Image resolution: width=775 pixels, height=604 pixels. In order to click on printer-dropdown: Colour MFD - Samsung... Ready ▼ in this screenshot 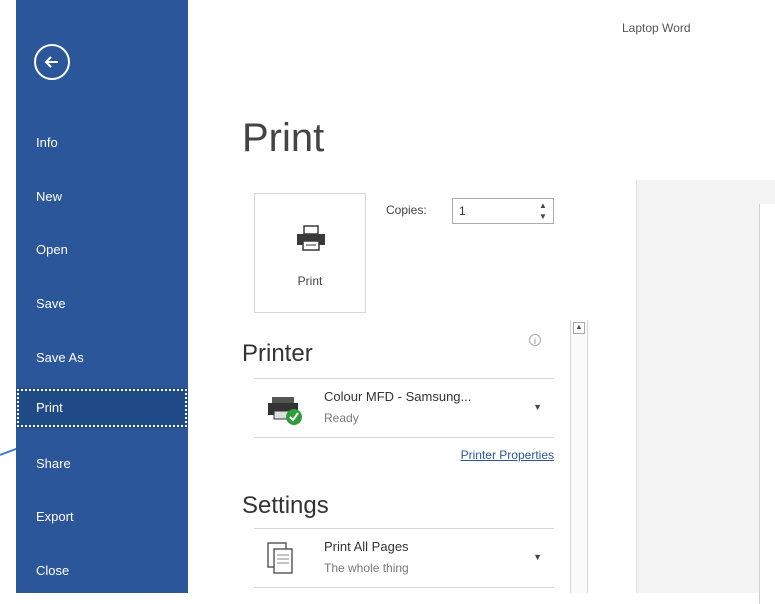, I will do `click(404, 408)`.